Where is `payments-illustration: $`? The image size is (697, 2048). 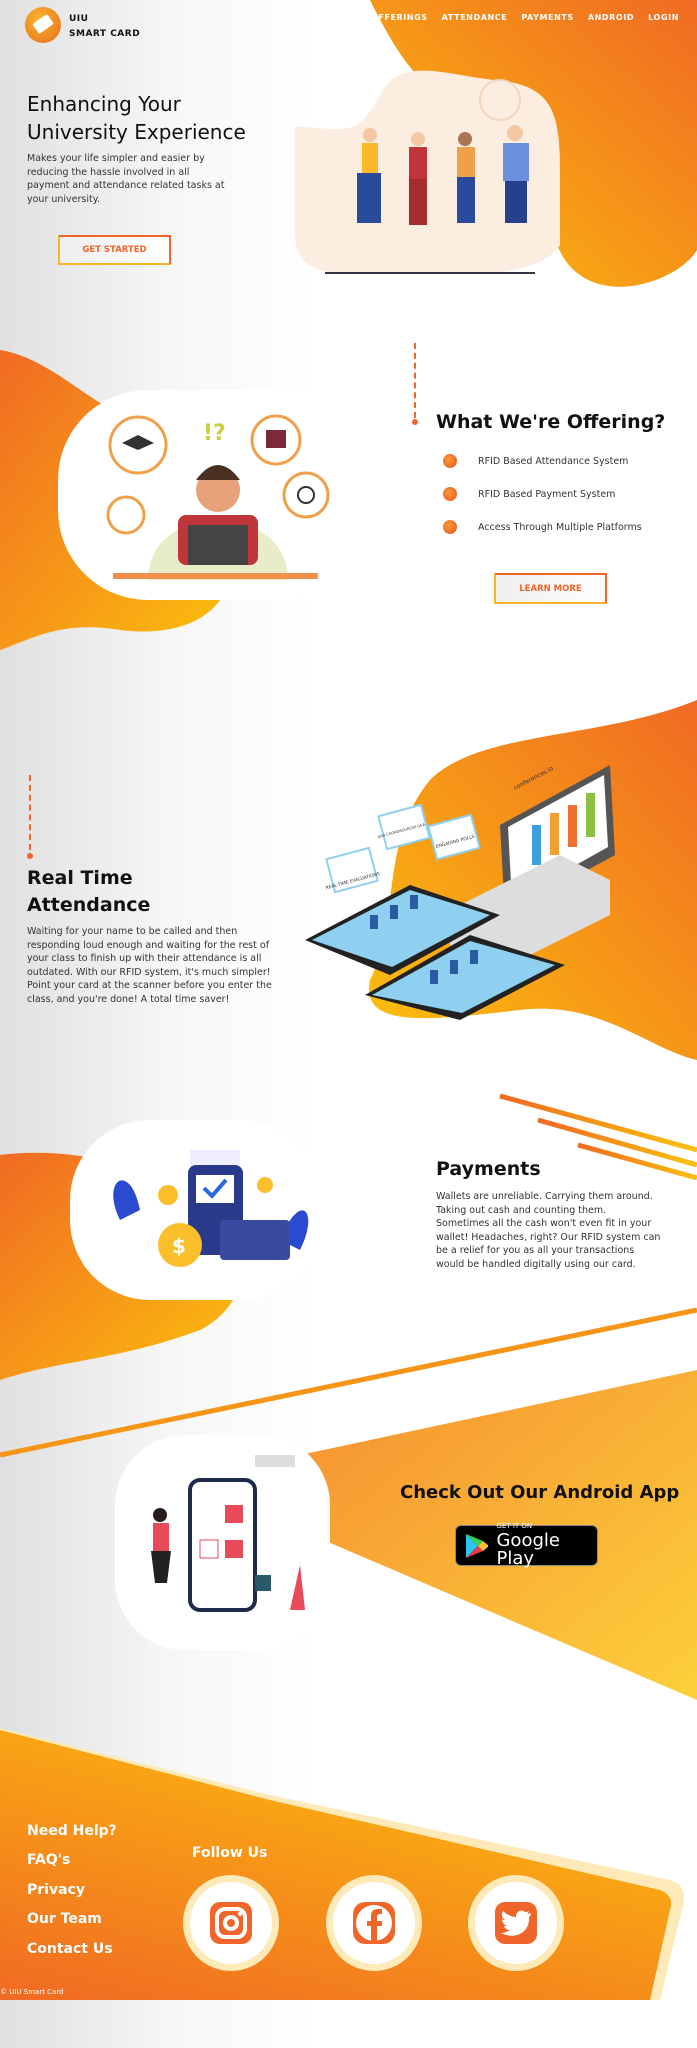 payments-illustration: $ is located at coordinates (195, 1210).